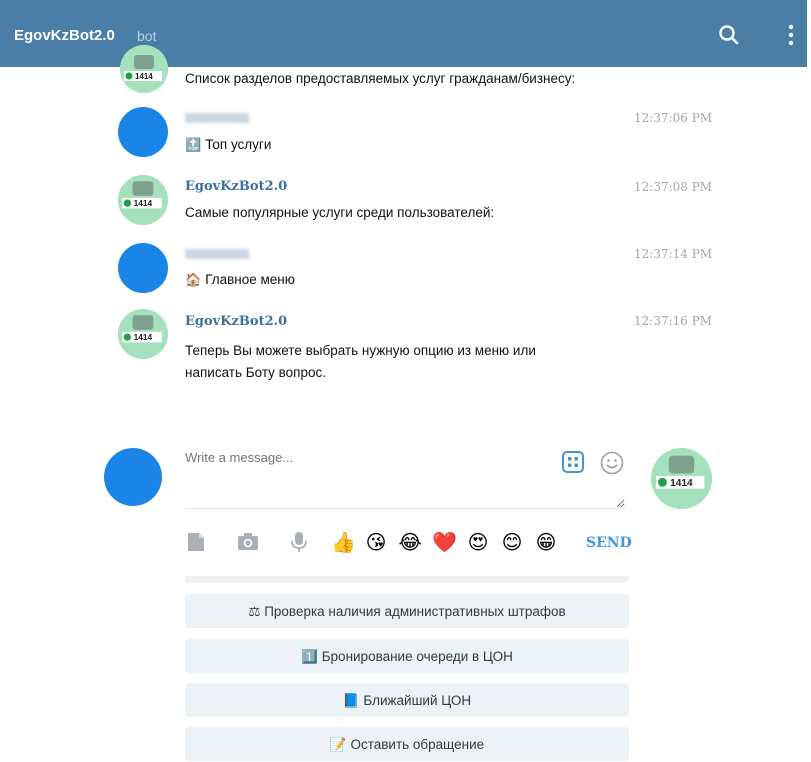  I want to click on heart-eyes-icon: 😍, so click(478, 543).